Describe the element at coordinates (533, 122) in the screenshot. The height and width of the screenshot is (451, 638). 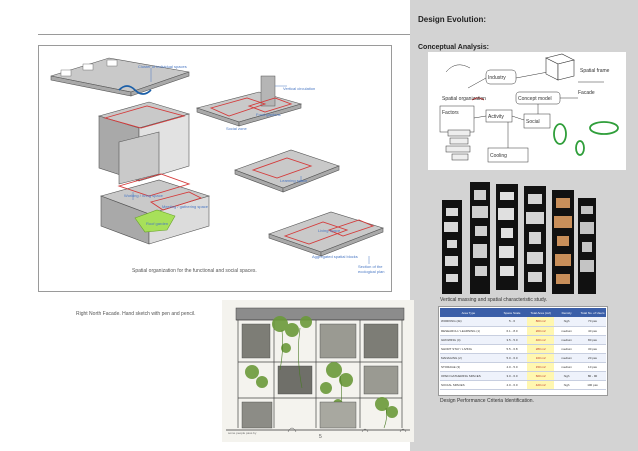
I see `concept-node-social: Social` at that location.